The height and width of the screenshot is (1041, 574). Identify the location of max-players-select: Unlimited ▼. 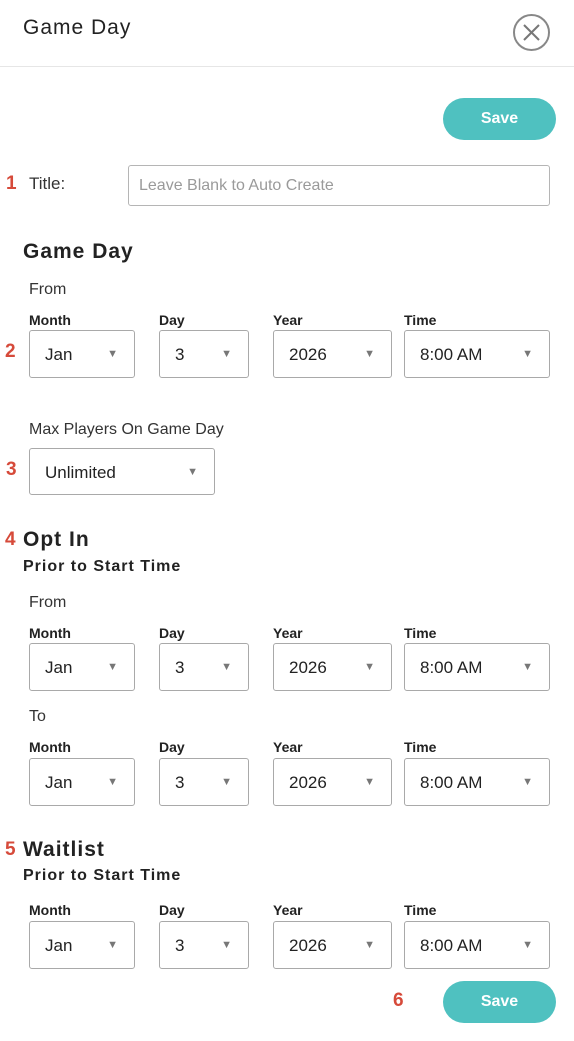
(122, 471).